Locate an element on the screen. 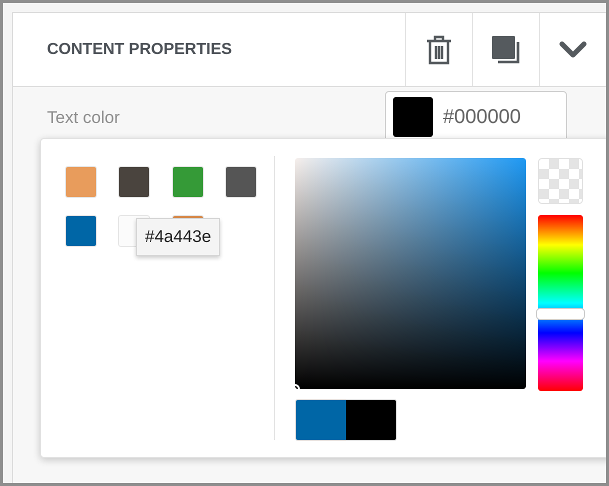  transparent-swatch is located at coordinates (560, 181).